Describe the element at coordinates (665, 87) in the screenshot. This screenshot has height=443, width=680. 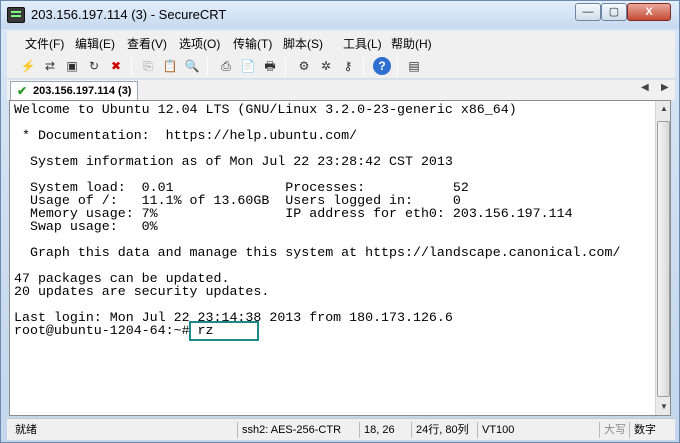
I see `tab-scroll-right-icon: ▶` at that location.